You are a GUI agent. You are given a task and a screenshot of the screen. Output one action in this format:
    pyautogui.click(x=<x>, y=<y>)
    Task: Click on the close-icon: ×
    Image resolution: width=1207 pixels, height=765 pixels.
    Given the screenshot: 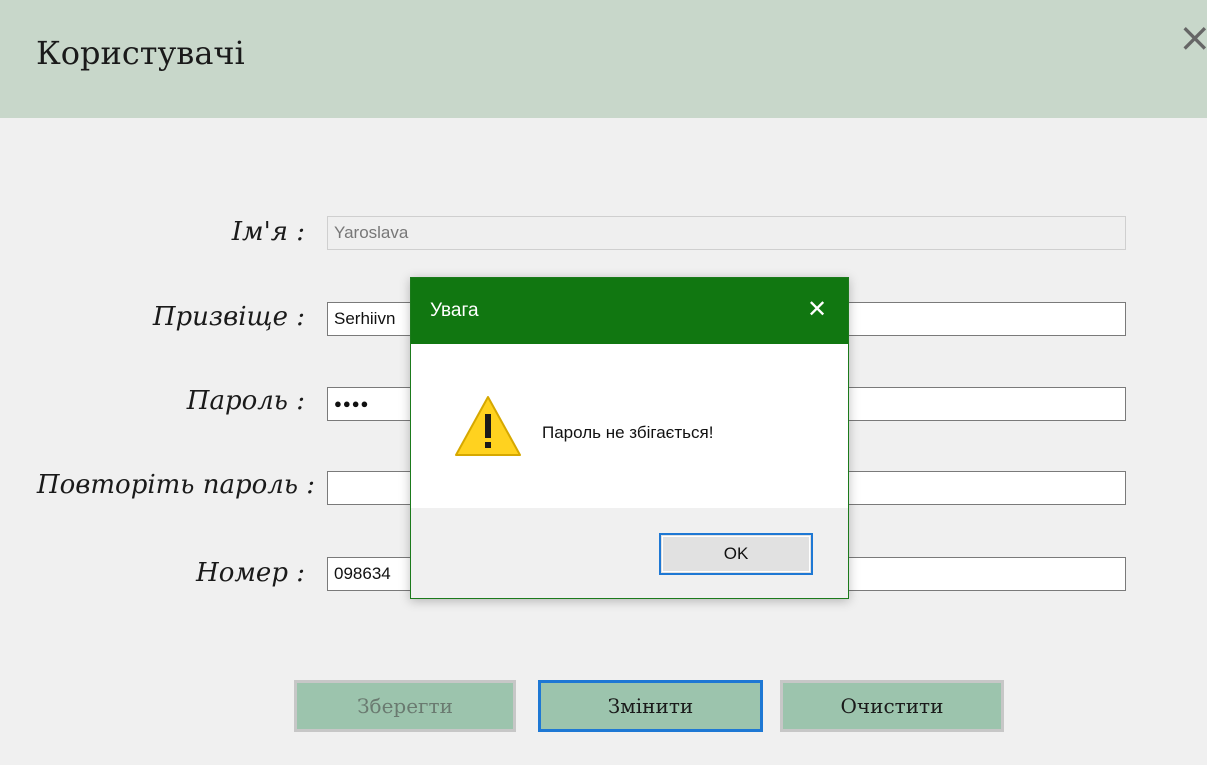 What is the action you would take?
    pyautogui.click(x=1192, y=38)
    